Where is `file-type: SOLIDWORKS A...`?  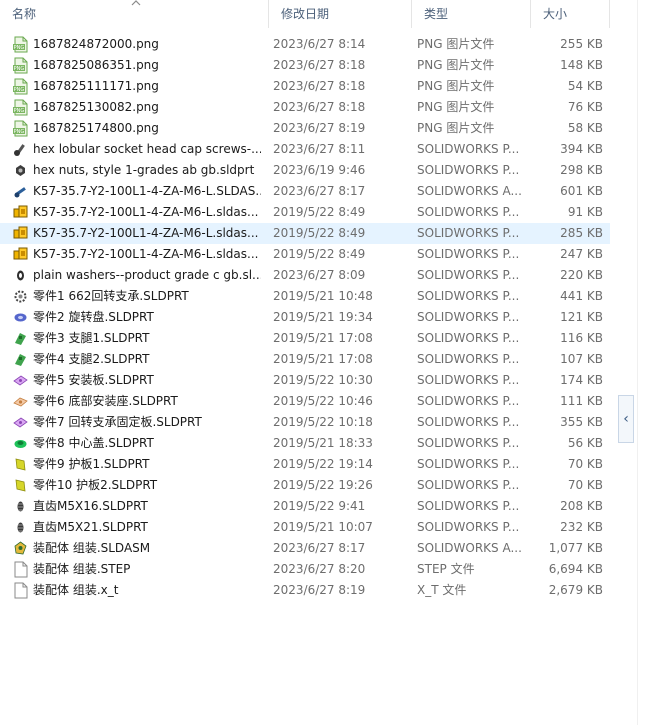 file-type: SOLIDWORKS A... is located at coordinates (469, 191).